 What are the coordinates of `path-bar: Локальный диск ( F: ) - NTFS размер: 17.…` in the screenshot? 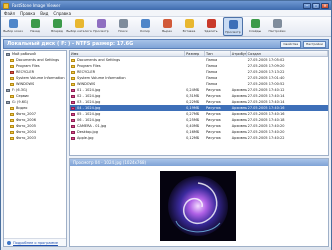 It's located at (166, 44).